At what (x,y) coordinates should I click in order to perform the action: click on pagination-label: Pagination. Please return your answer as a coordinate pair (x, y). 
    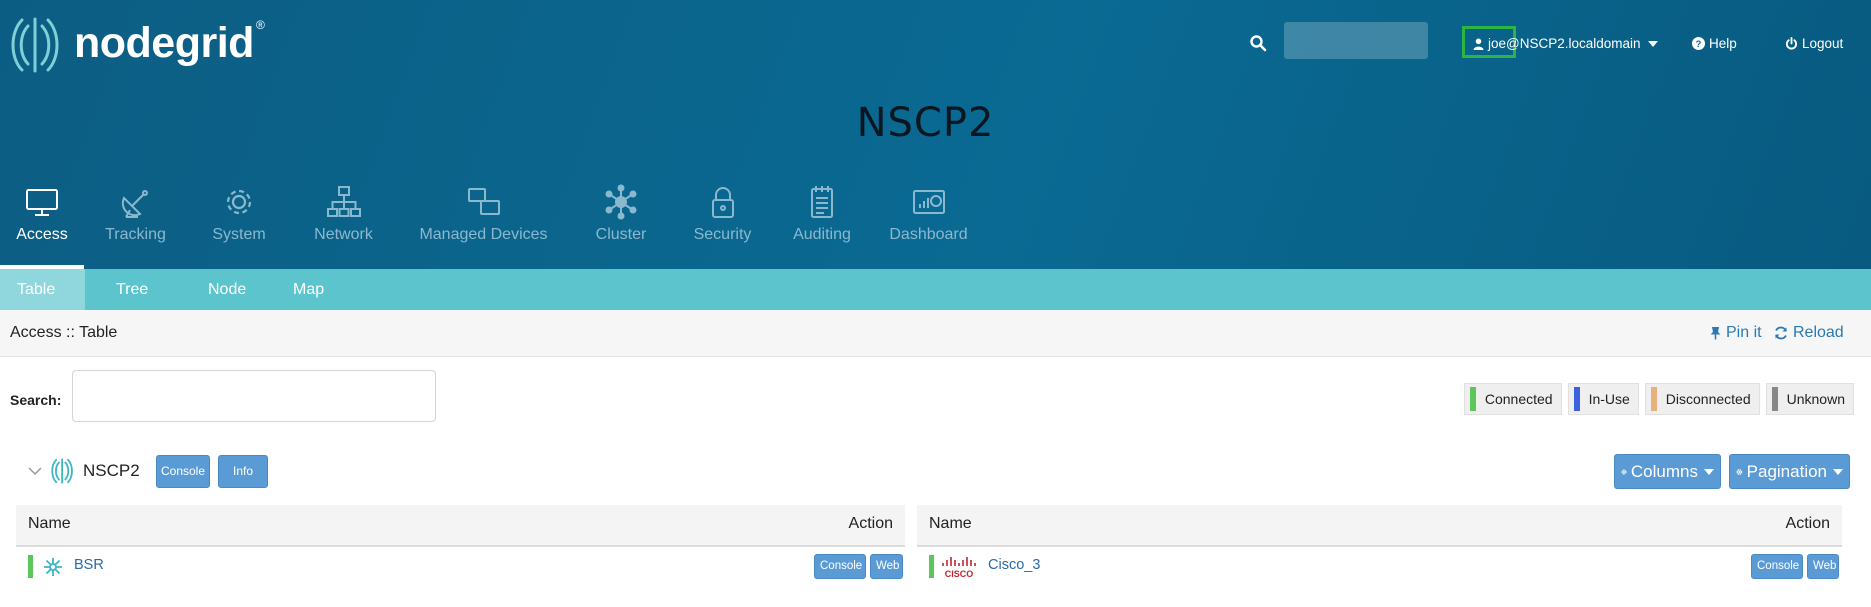
    Looking at the image, I should click on (1786, 471).